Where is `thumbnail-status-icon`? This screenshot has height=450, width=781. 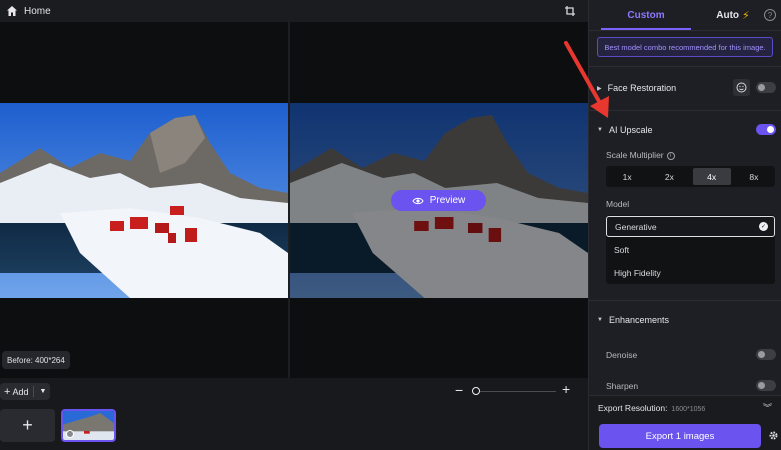
thumbnail-status-icon is located at coordinates (70, 434).